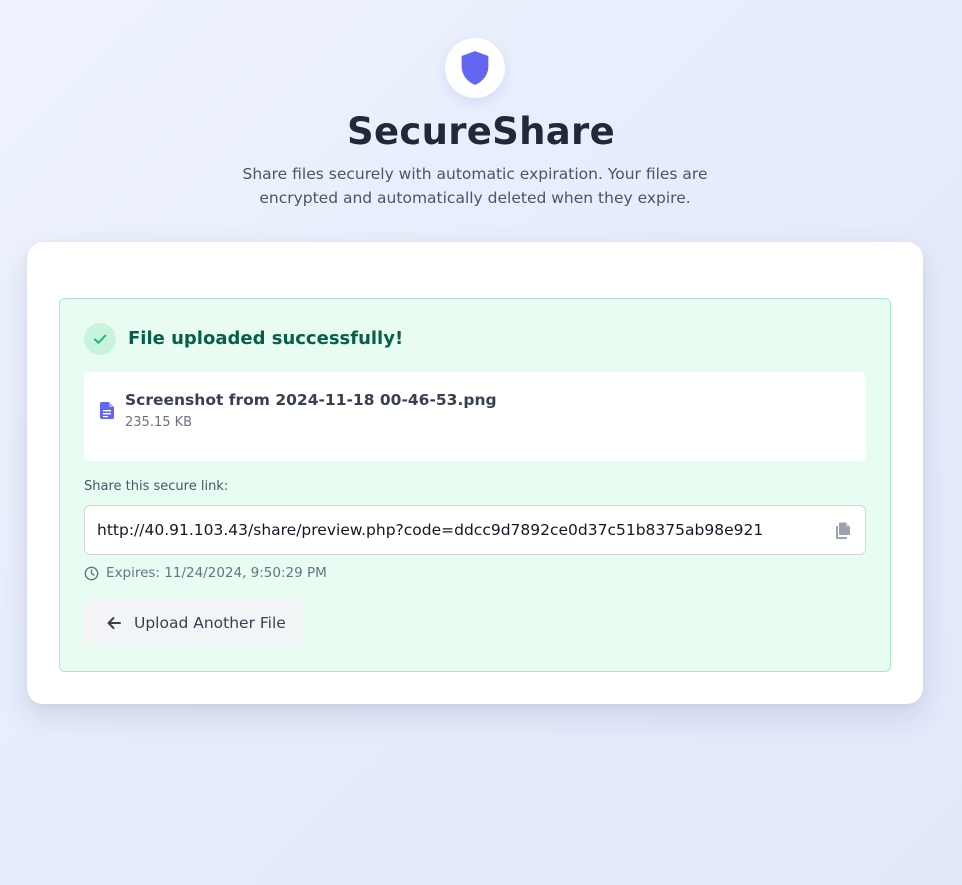 The width and height of the screenshot is (962, 885). Describe the element at coordinates (159, 422) in the screenshot. I see `file-size: 235.15 KB` at that location.